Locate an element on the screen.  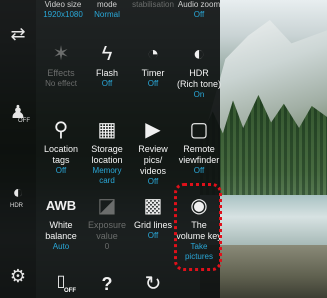
setting-video-size: Video size 1920x1080 is located at coordinates (63, 10).